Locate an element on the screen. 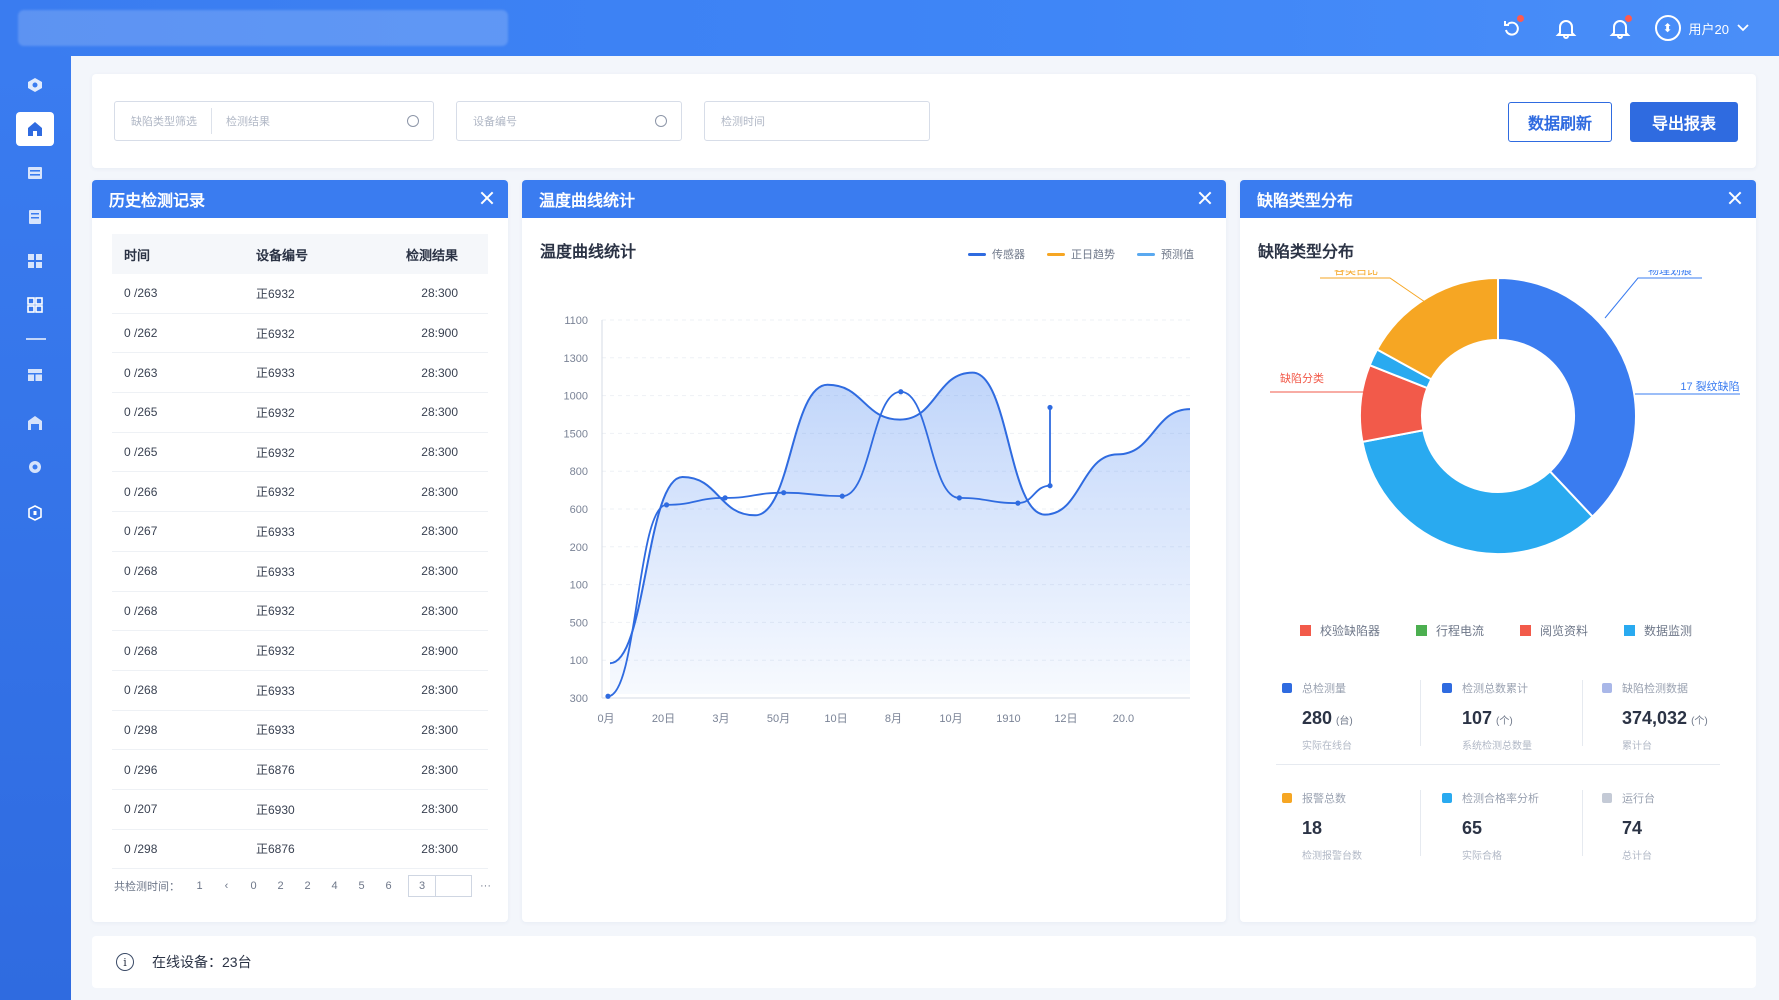 The width and height of the screenshot is (1779, 1000). page-jump-box: 3 is located at coordinates (422, 886).